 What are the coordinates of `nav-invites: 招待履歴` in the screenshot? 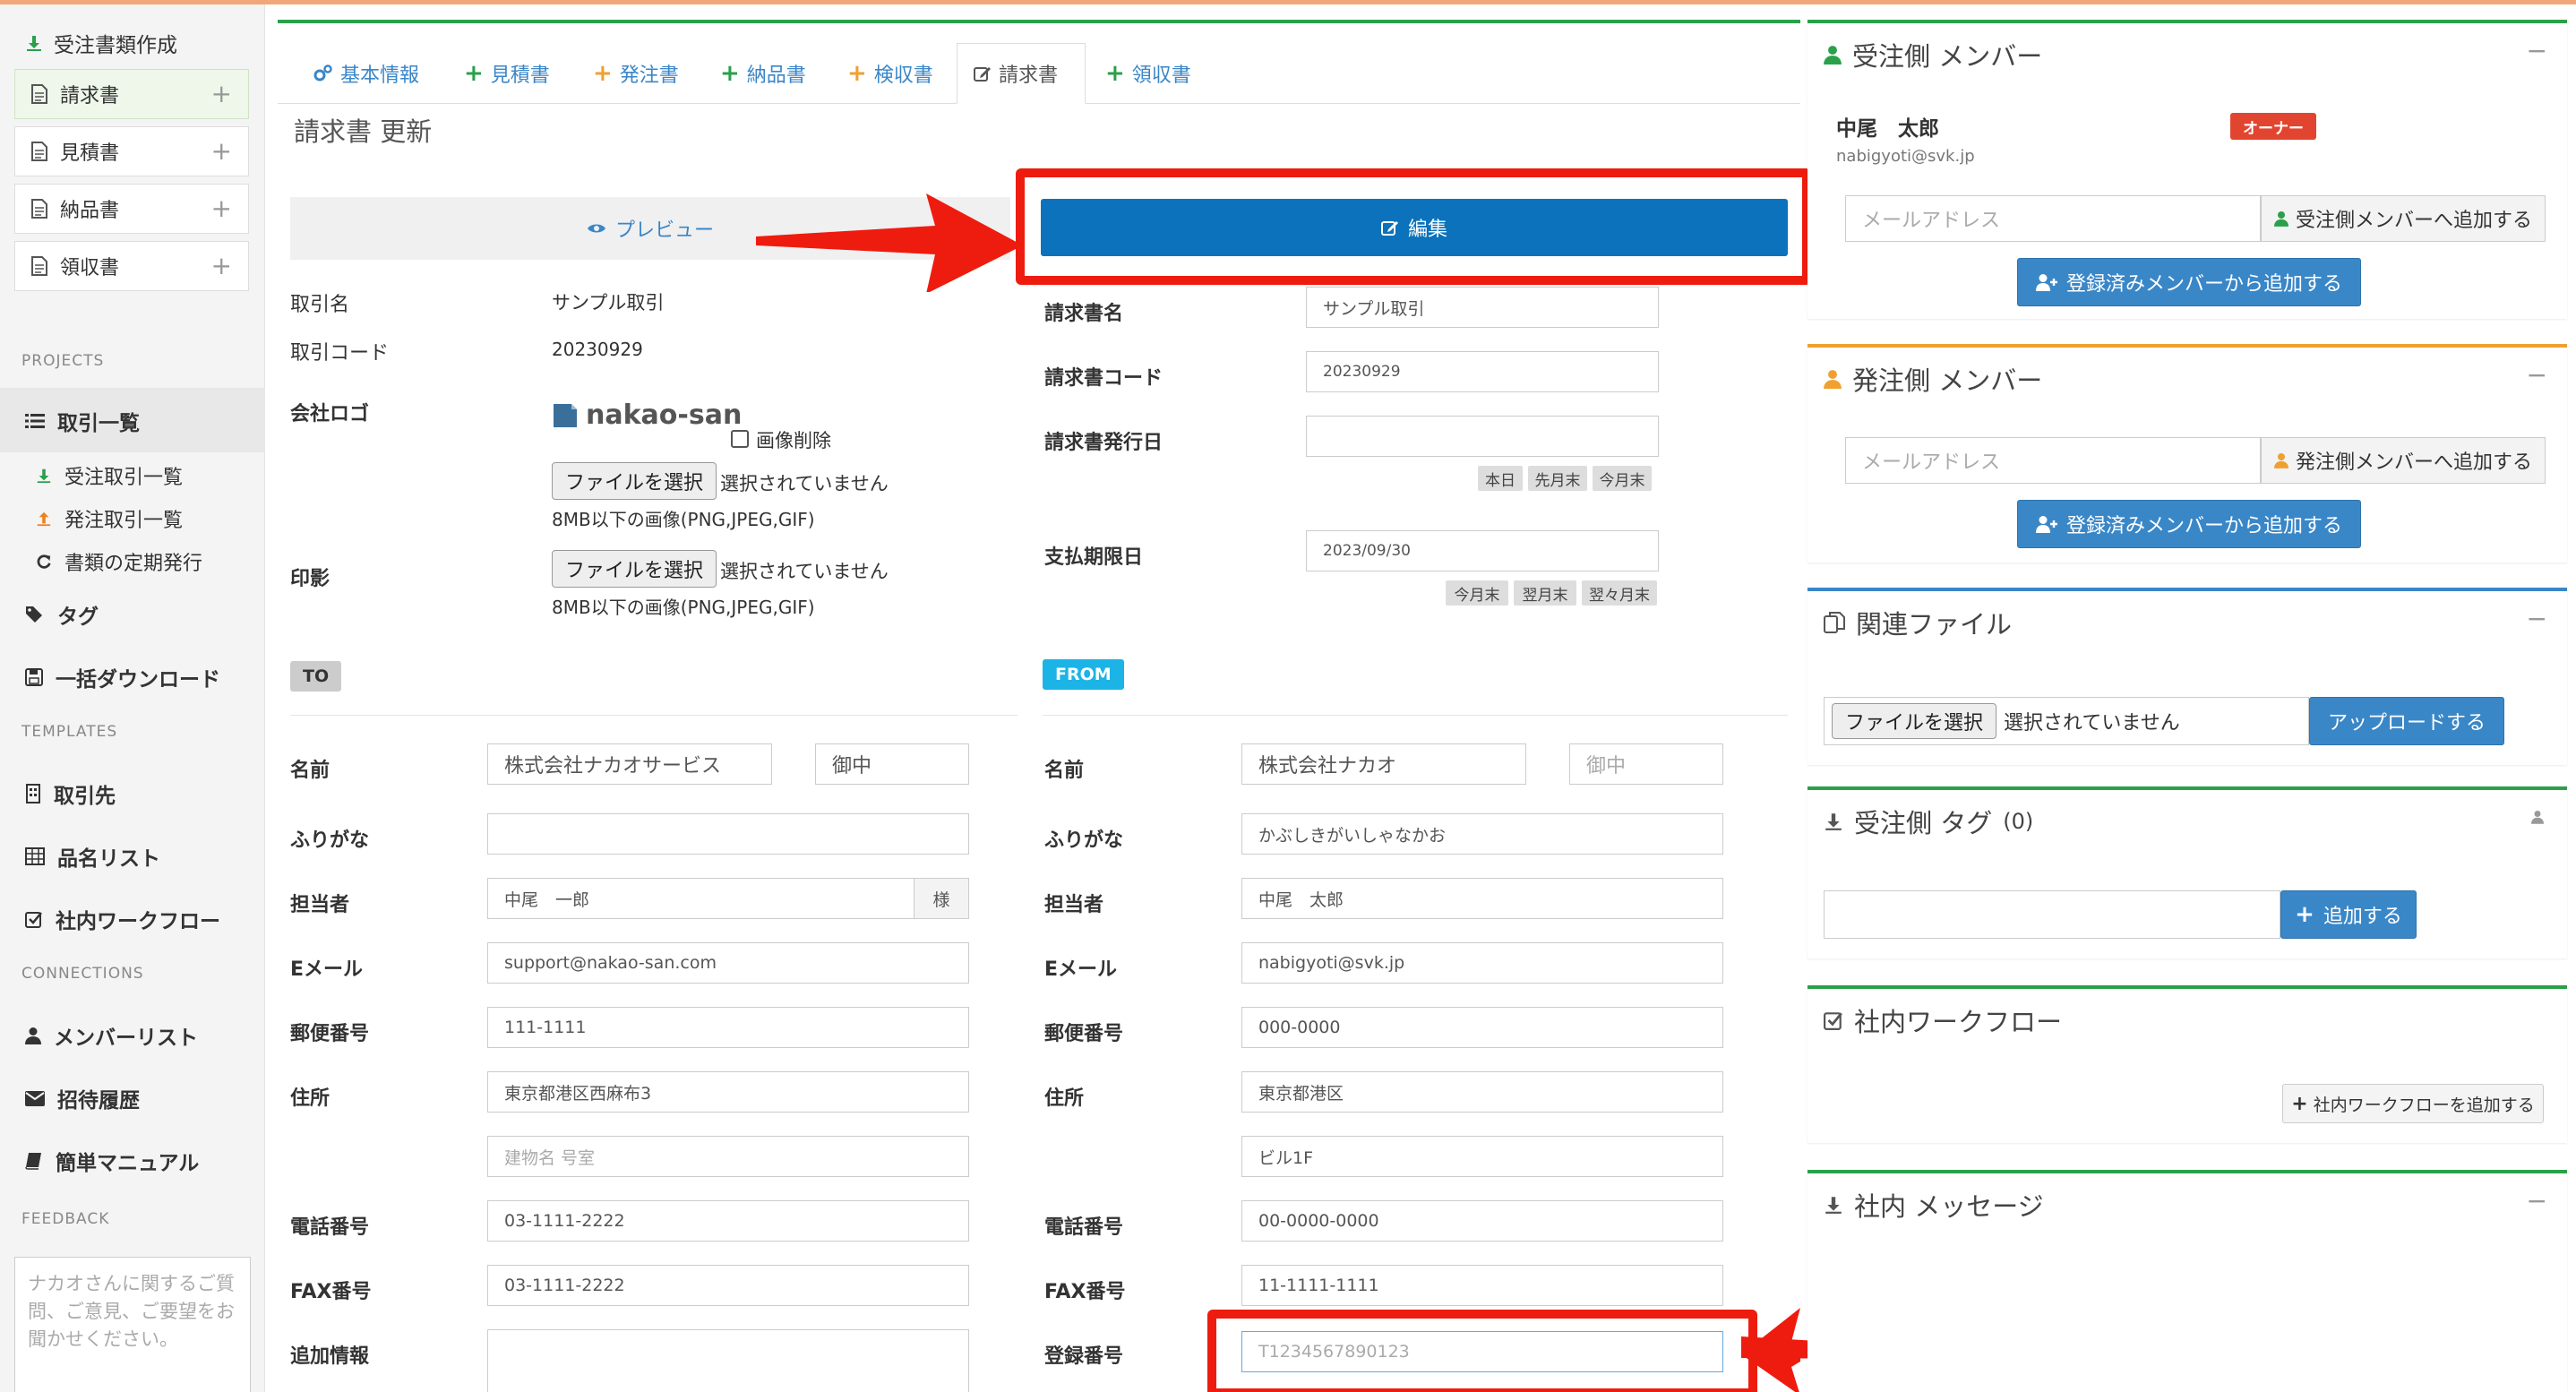 It's located at (82, 1098).